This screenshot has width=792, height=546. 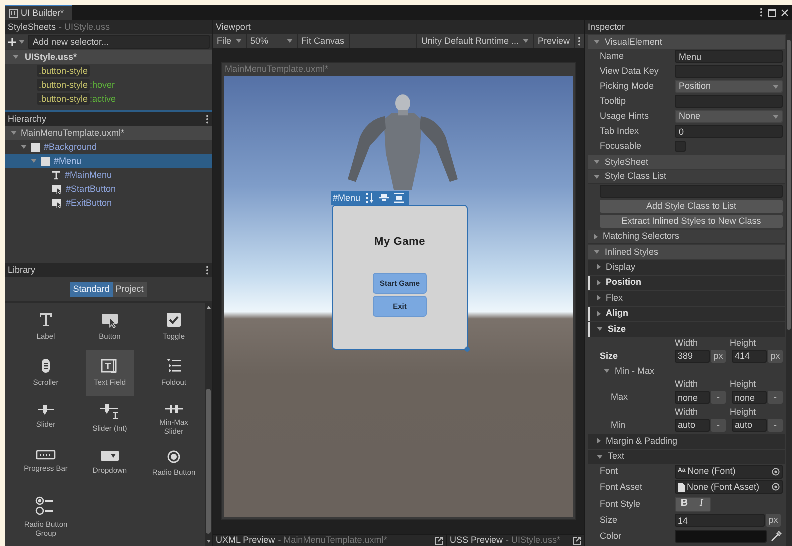 I want to click on text-field-icon, so click(x=110, y=366).